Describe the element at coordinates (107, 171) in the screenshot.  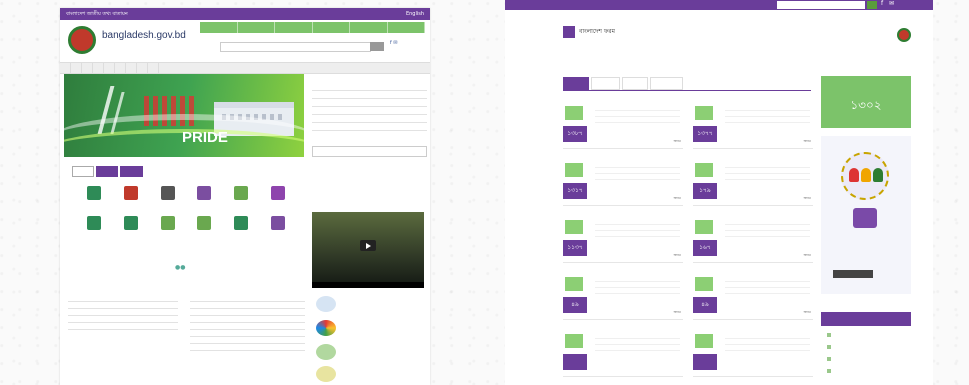
I see `service-tab-active` at that location.